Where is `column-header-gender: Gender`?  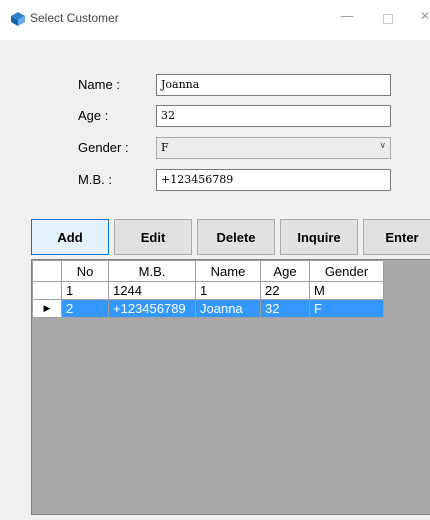
column-header-gender: Gender is located at coordinates (346, 271).